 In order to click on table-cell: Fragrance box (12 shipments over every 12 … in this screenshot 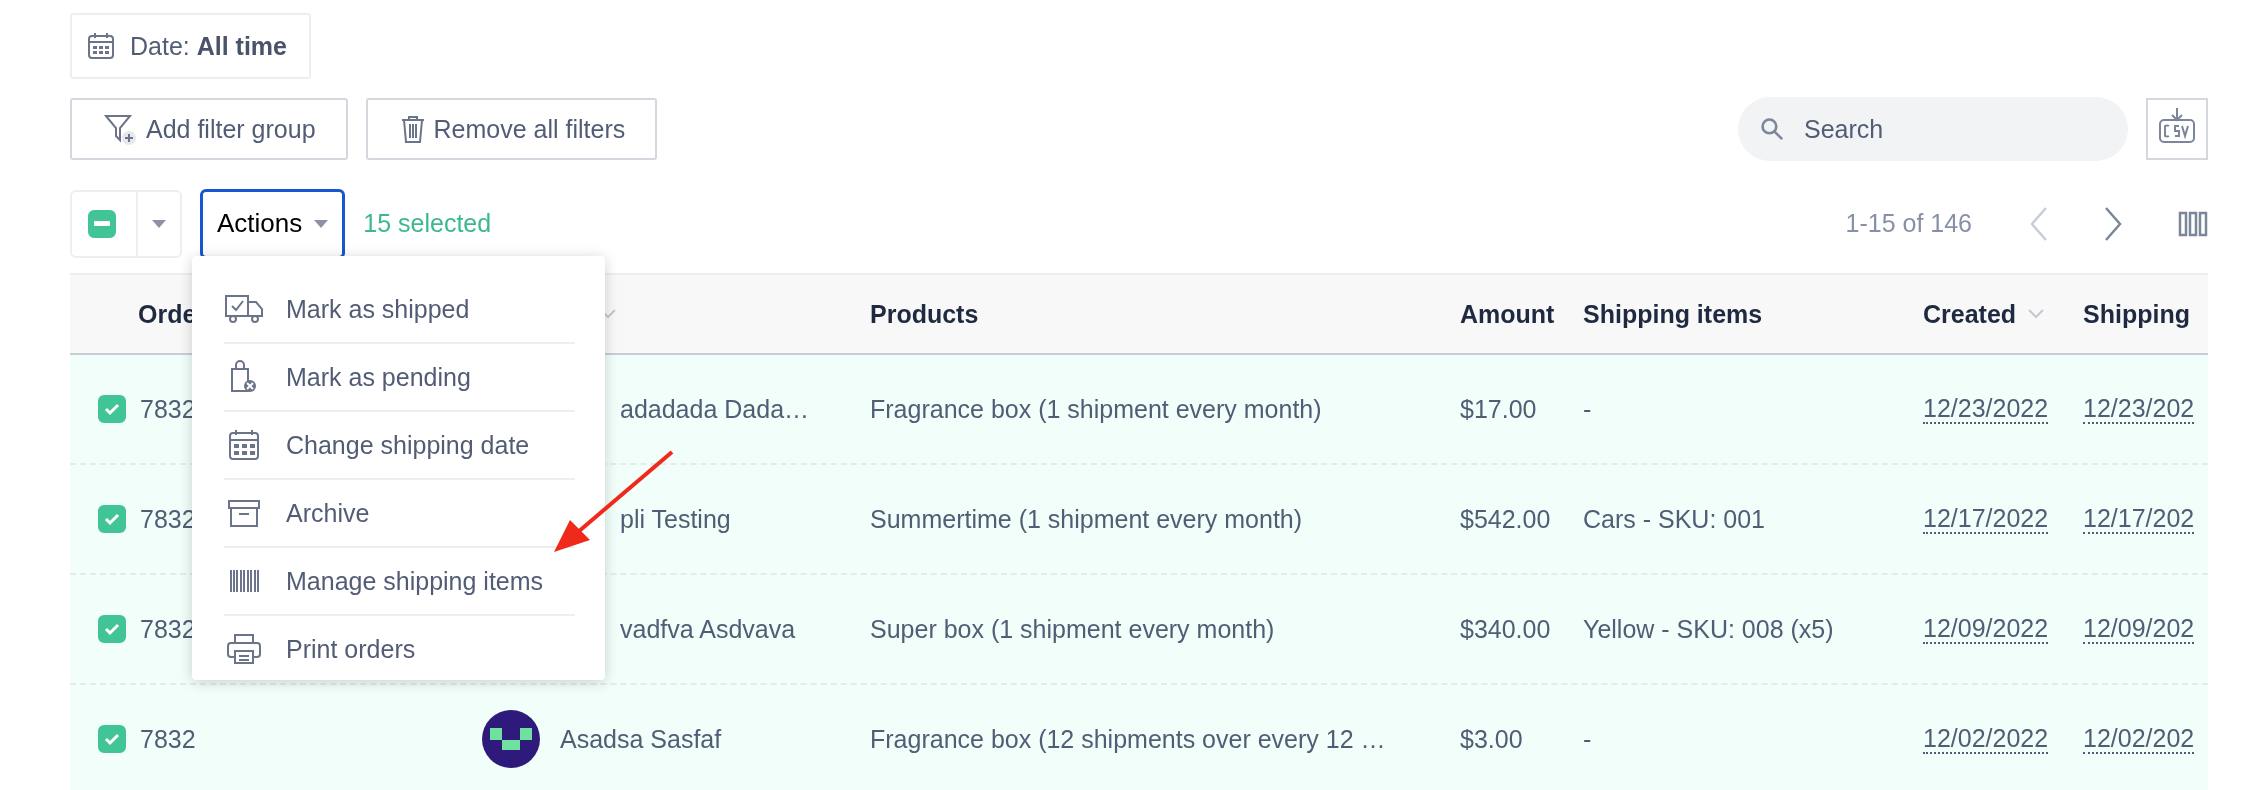, I will do `click(1128, 739)`.